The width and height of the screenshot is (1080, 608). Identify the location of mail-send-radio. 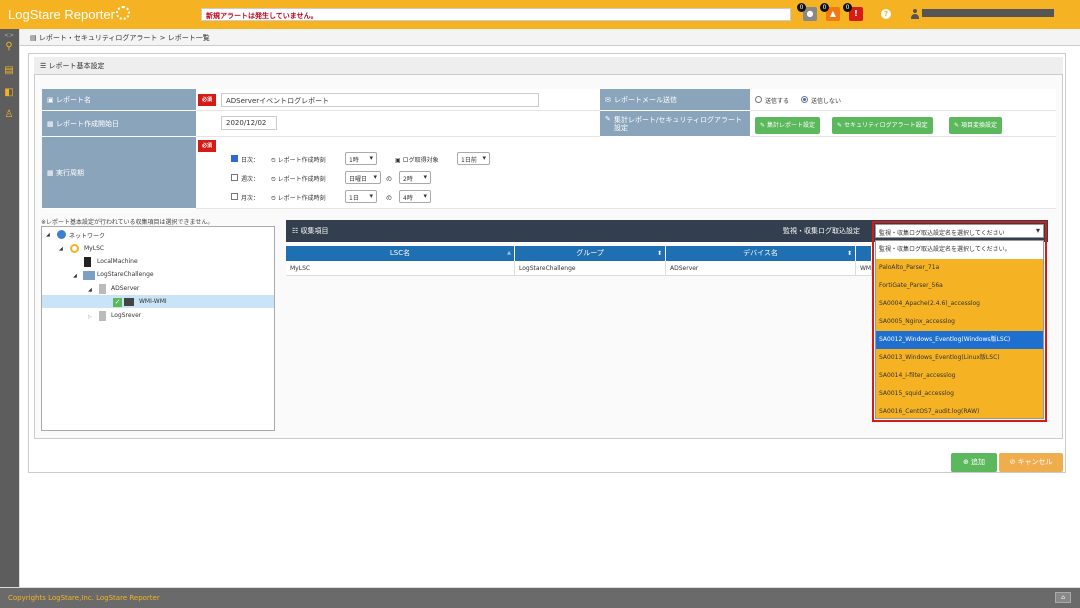
(758, 99).